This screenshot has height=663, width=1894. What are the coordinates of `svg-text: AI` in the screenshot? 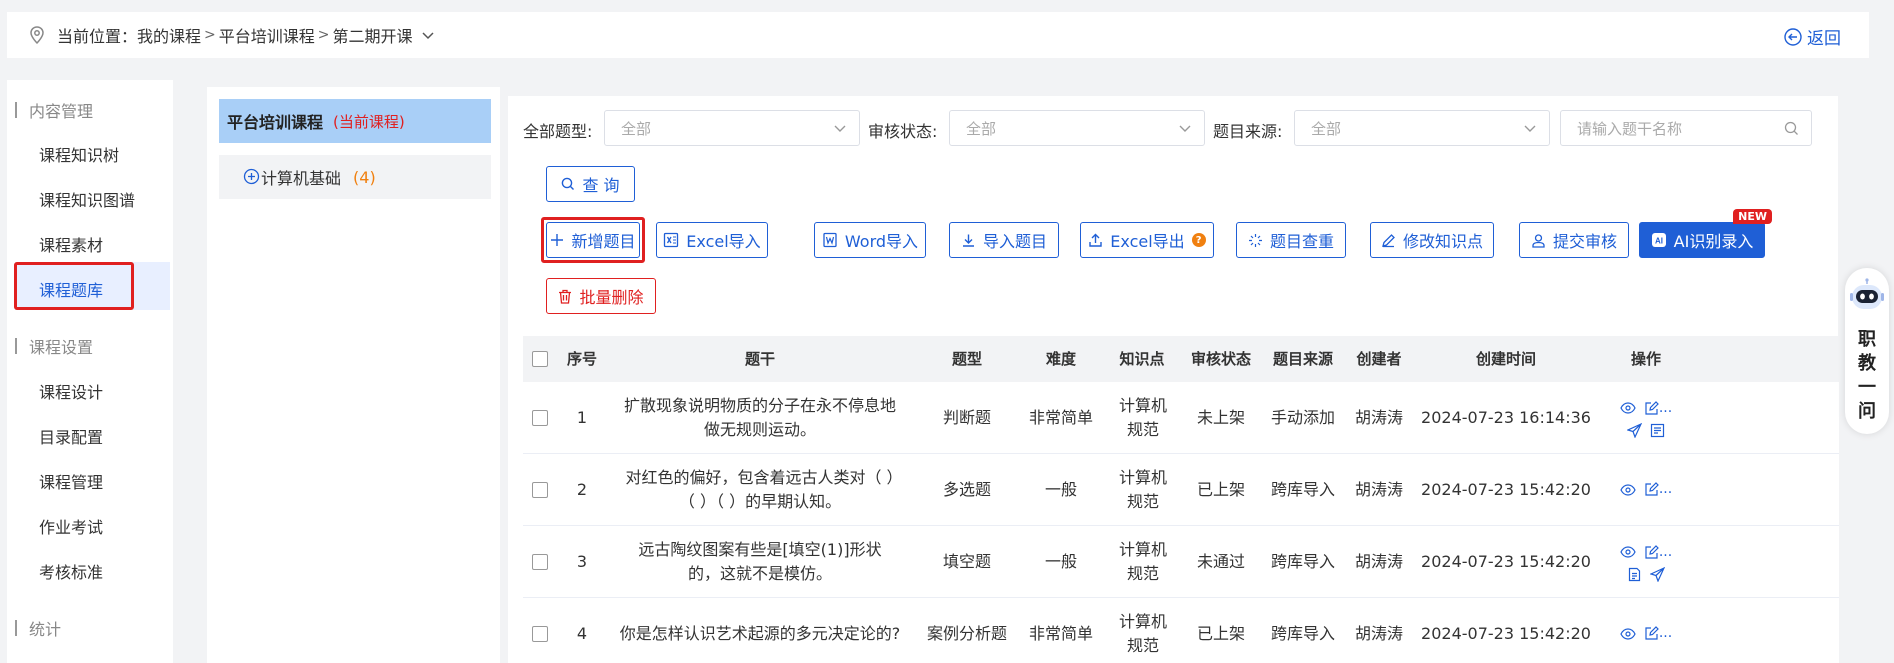 It's located at (1659, 241).